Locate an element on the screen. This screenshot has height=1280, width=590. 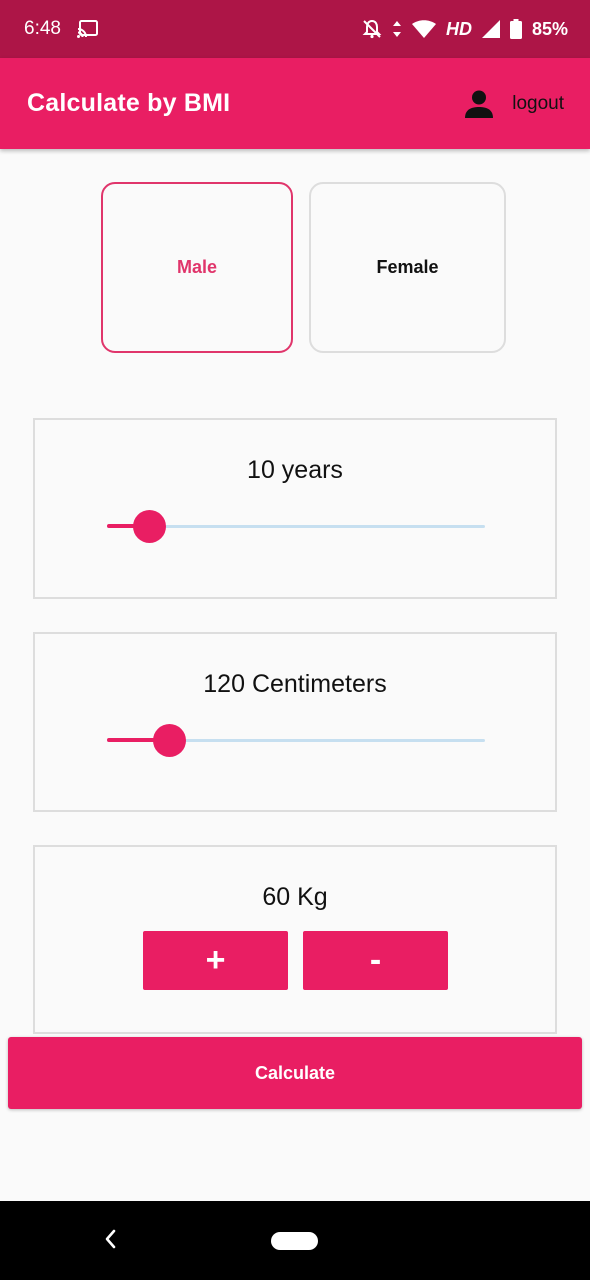
system-nav-bar is located at coordinates (295, 1240).